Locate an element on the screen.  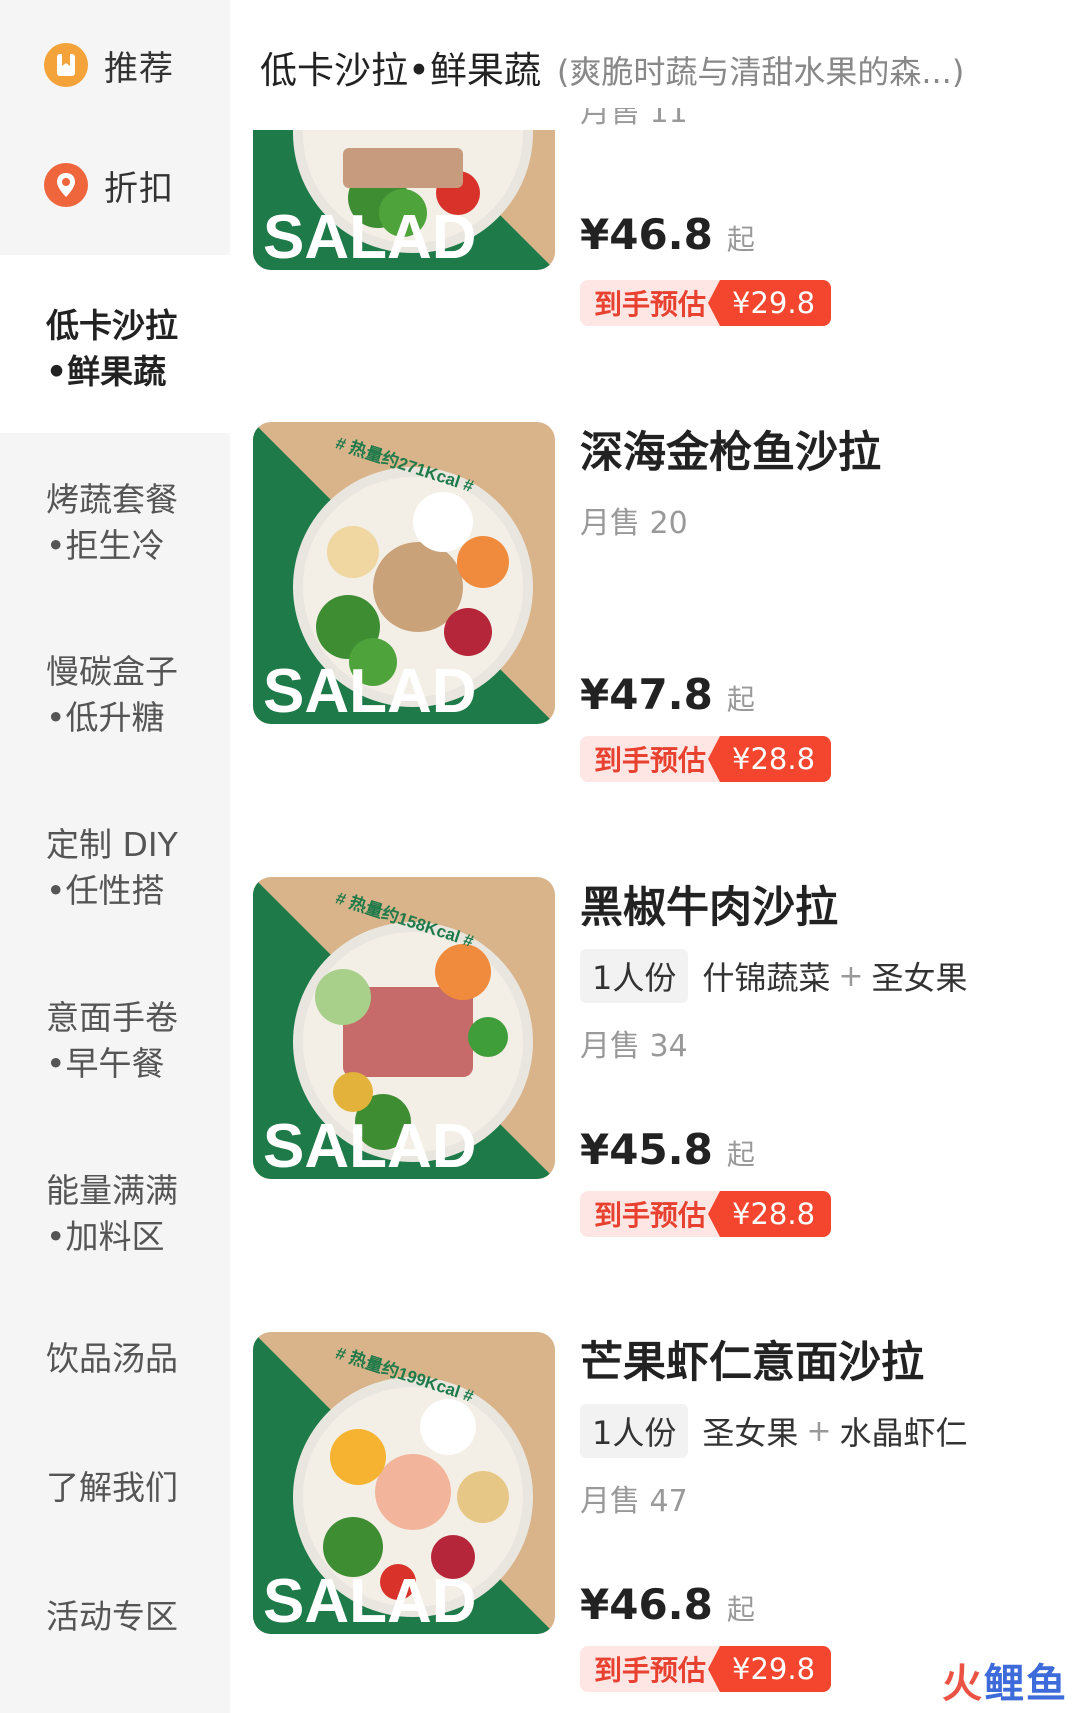
category-sublabel: •早午餐 is located at coordinates (105, 1063).